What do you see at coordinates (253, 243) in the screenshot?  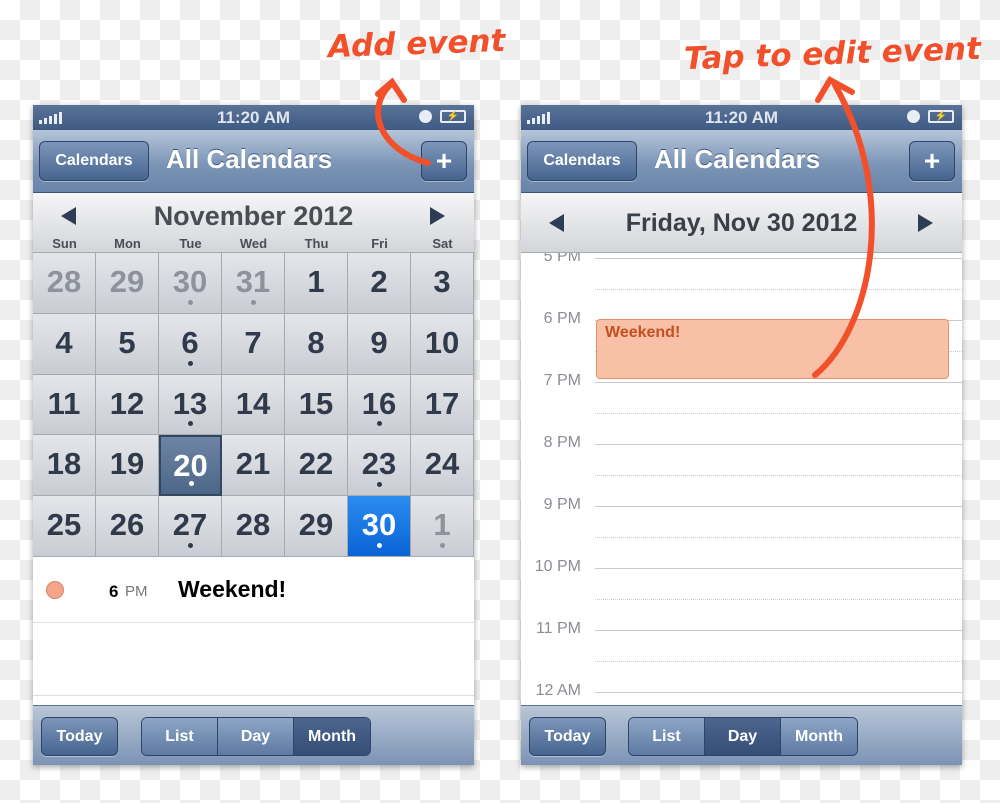 I see `weekday-label: Wed` at bounding box center [253, 243].